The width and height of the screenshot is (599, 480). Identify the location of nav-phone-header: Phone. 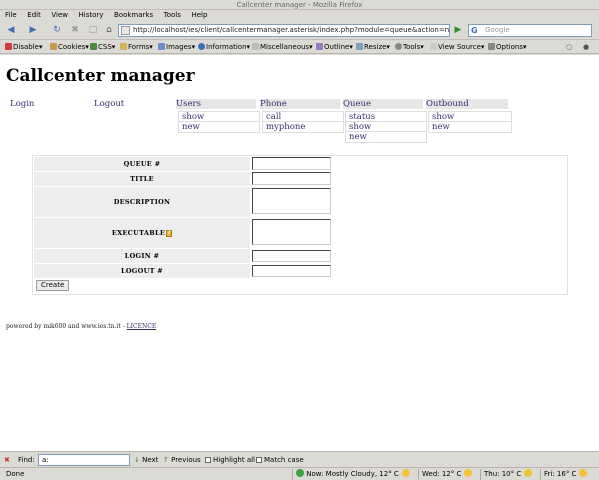
(300, 104).